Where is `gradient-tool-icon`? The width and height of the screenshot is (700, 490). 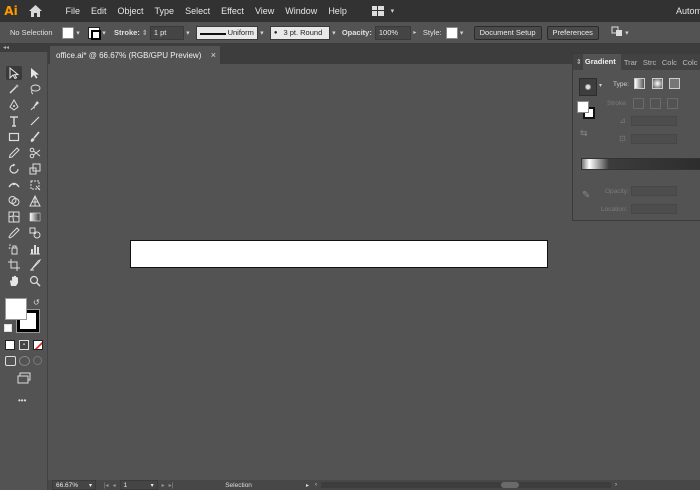
gradient-tool-icon is located at coordinates (35, 217).